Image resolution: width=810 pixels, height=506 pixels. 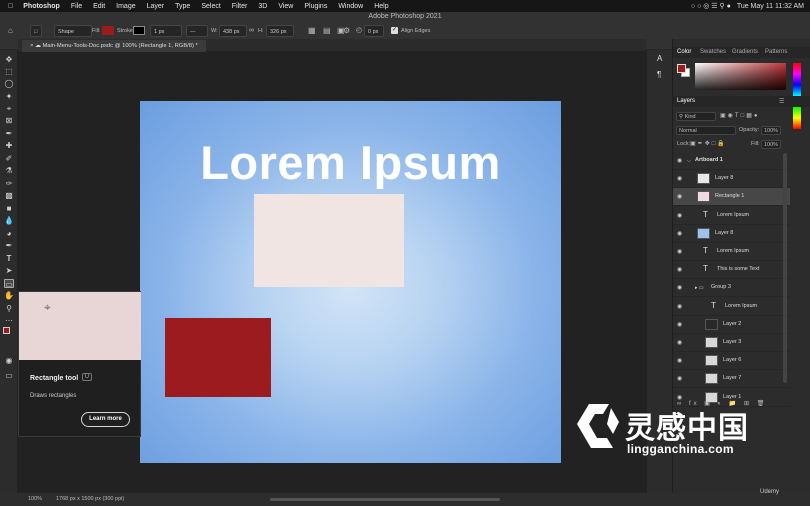 What do you see at coordinates (381, 6) in the screenshot?
I see `menu-help: Help` at bounding box center [381, 6].